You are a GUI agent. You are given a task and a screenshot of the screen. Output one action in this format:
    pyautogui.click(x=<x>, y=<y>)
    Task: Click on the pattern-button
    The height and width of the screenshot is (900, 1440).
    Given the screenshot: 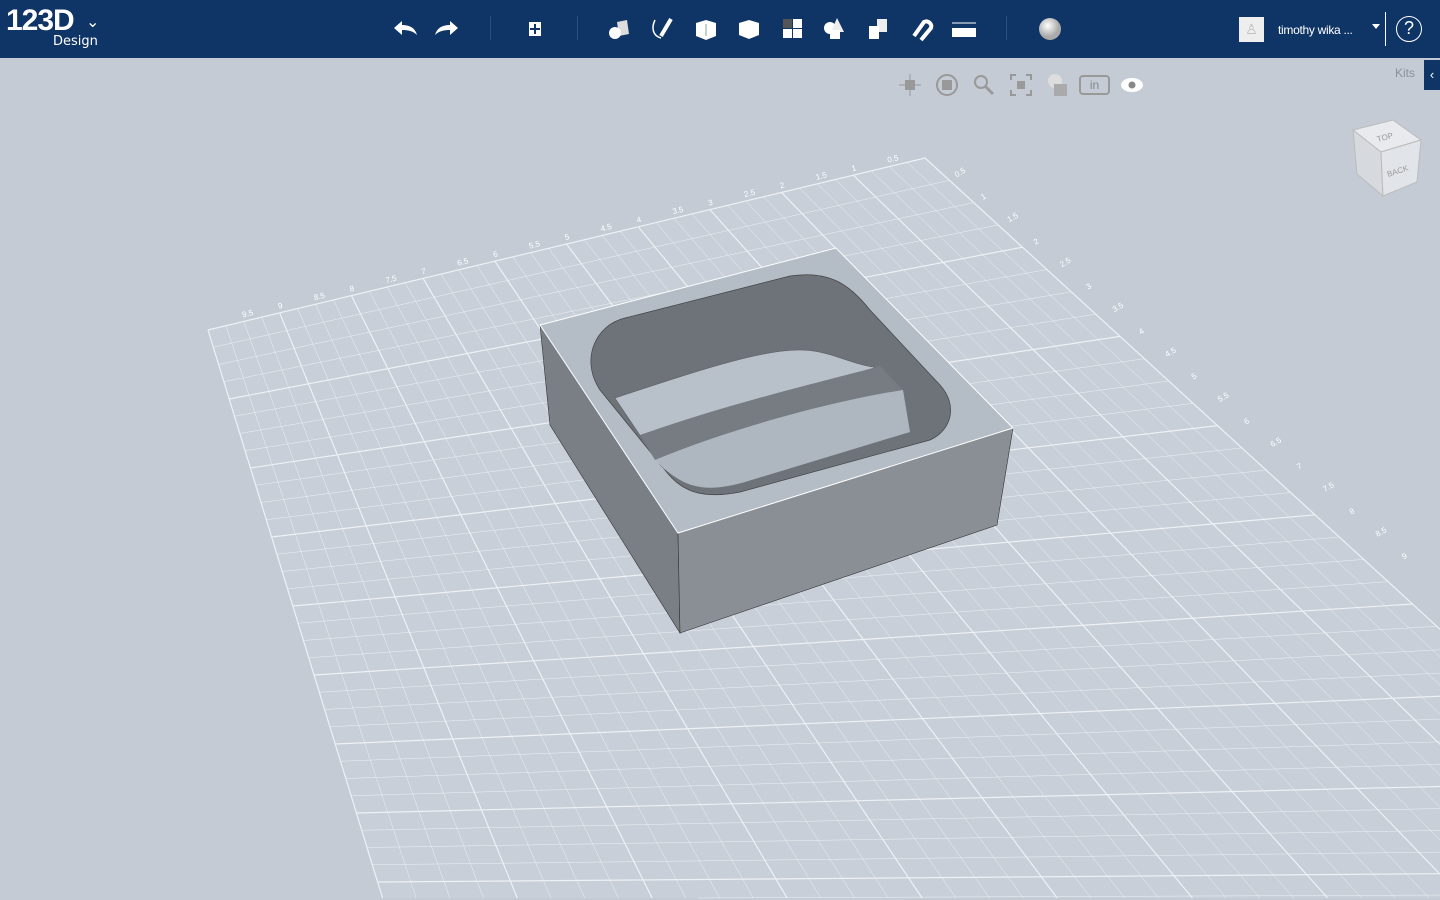 What is the action you would take?
    pyautogui.click(x=792, y=29)
    